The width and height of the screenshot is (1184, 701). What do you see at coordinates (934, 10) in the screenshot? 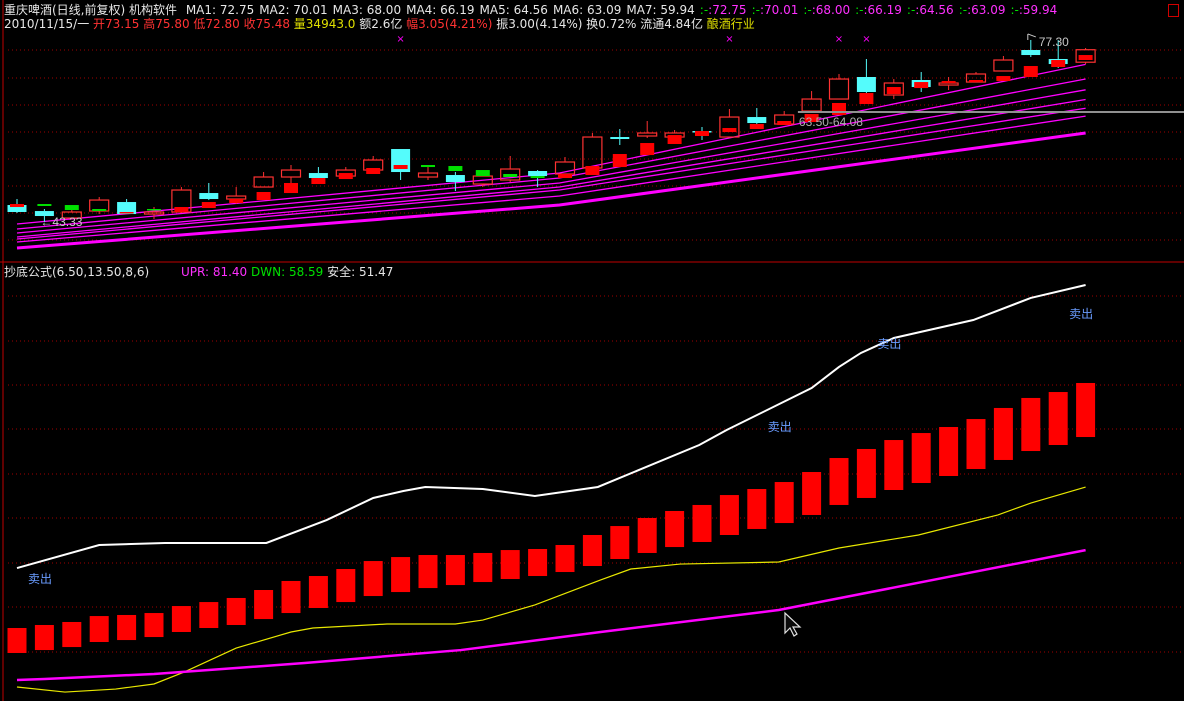
I see `ma-extra-value: :64.56` at bounding box center [934, 10].